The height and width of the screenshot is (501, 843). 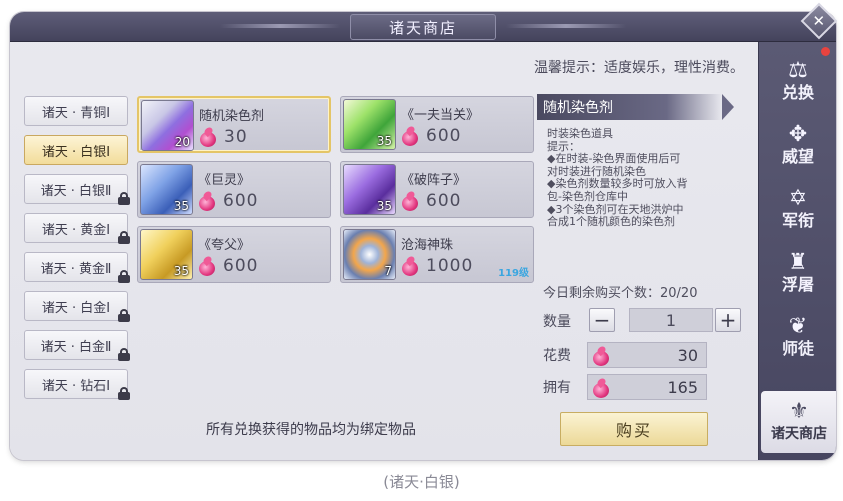 I want to click on nav-item: ♜ 浮屠, so click(x=797, y=273).